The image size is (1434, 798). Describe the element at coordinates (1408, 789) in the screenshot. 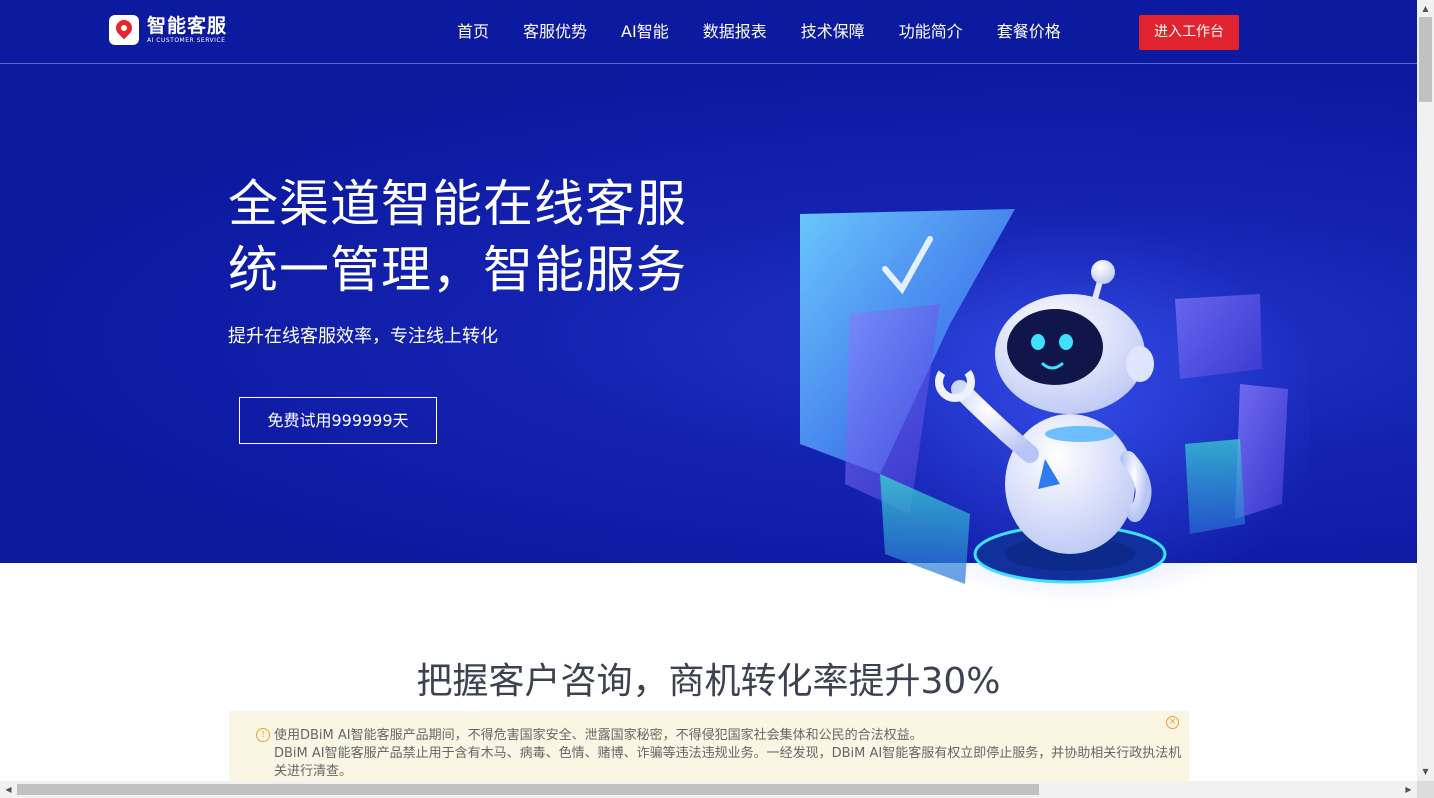

I see `scroll-right-icon: ▶` at that location.